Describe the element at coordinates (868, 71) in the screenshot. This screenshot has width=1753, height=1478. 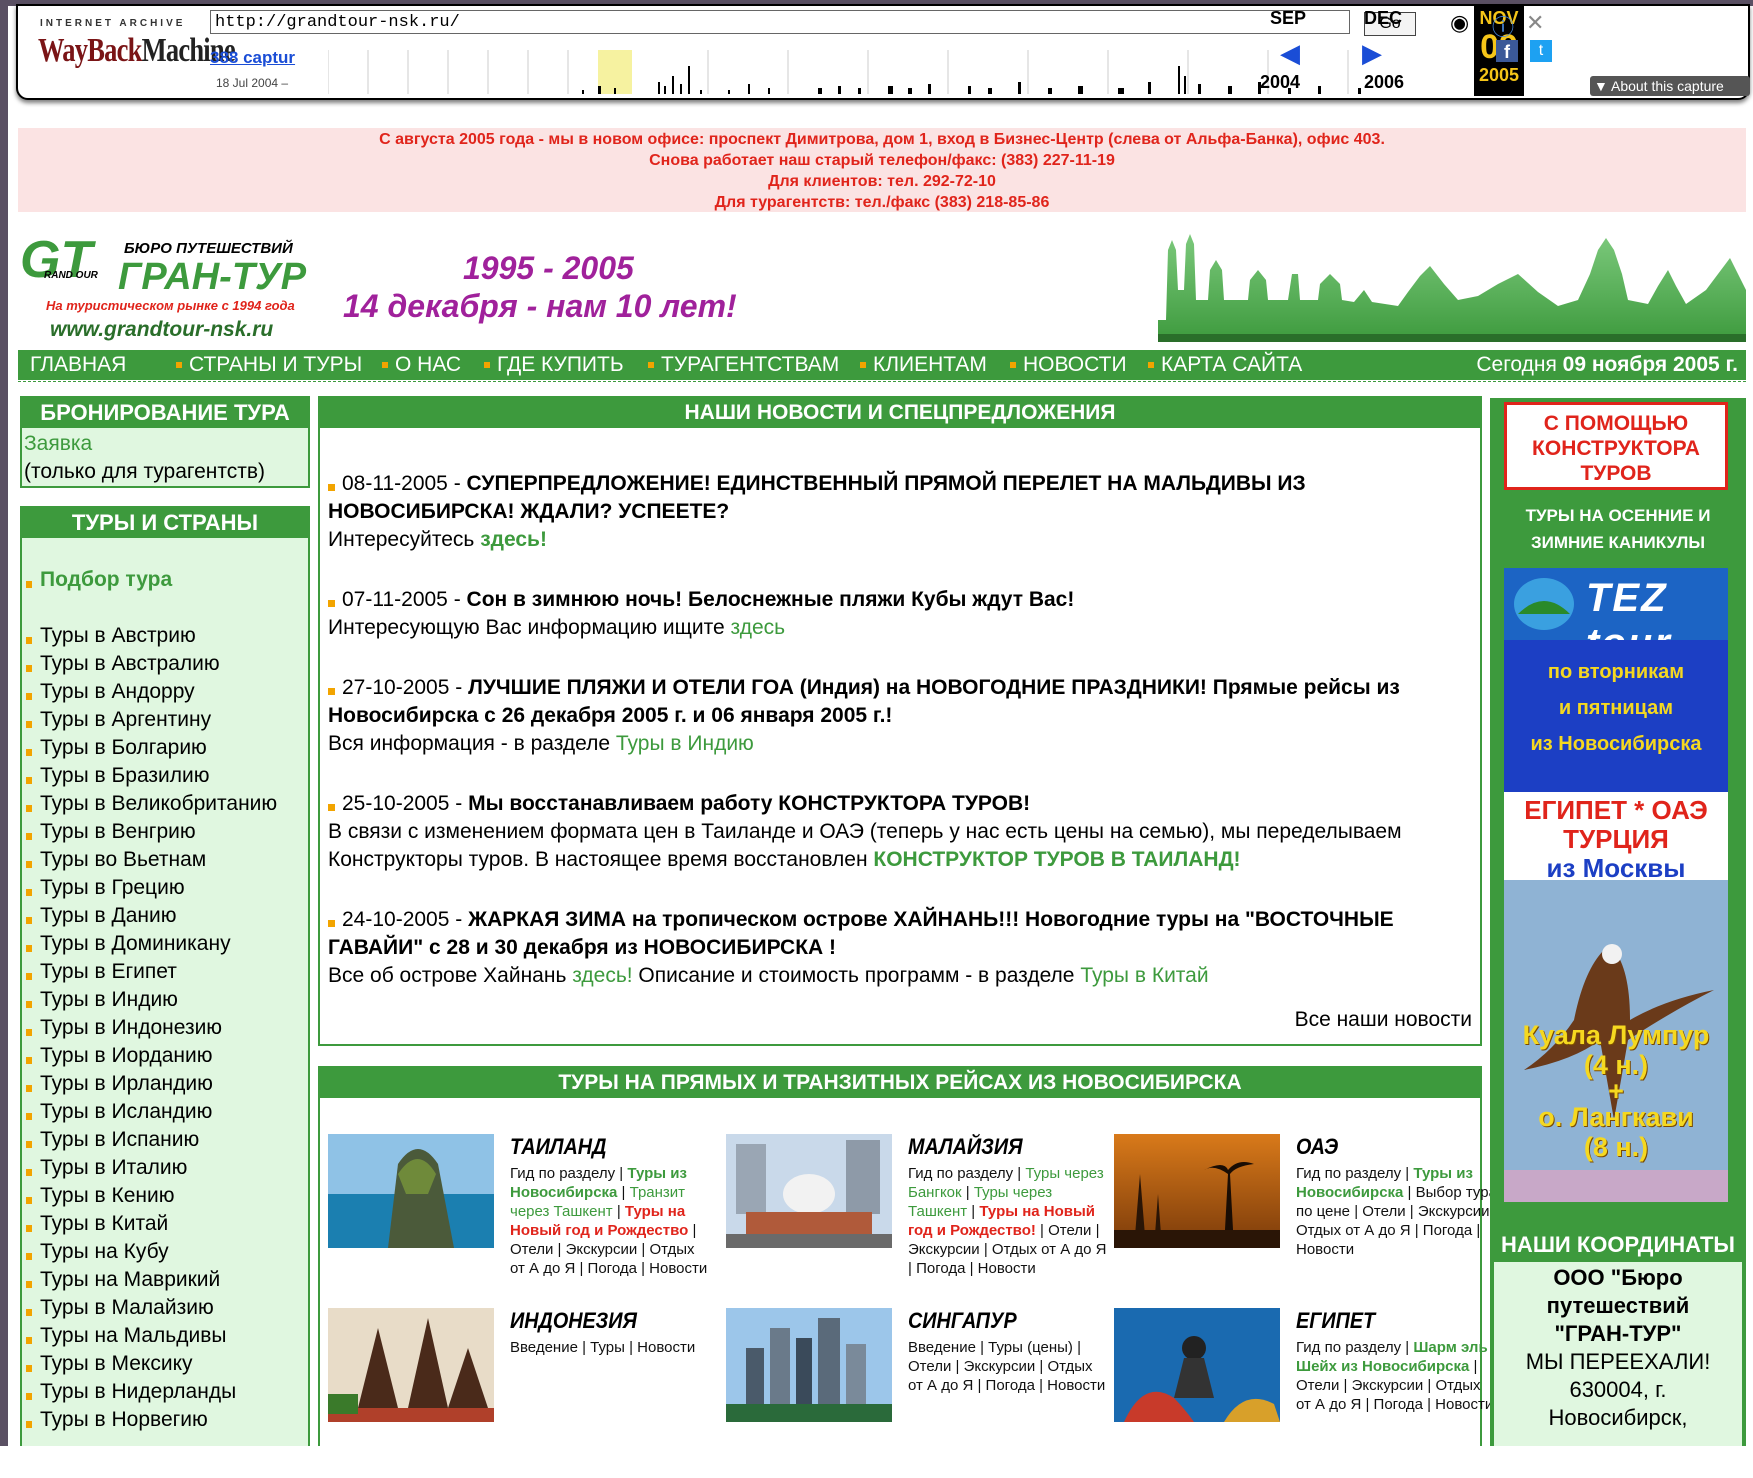
I see `capture-sparkline` at that location.